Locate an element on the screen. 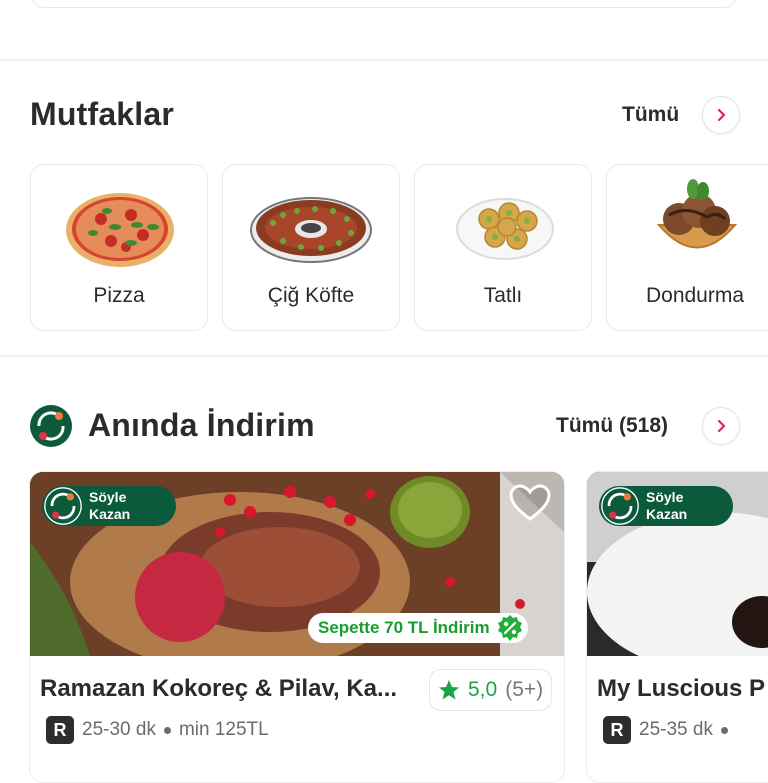 The width and height of the screenshot is (768, 783). delivery-meta: R 25-35 dk is located at coordinates (669, 730).